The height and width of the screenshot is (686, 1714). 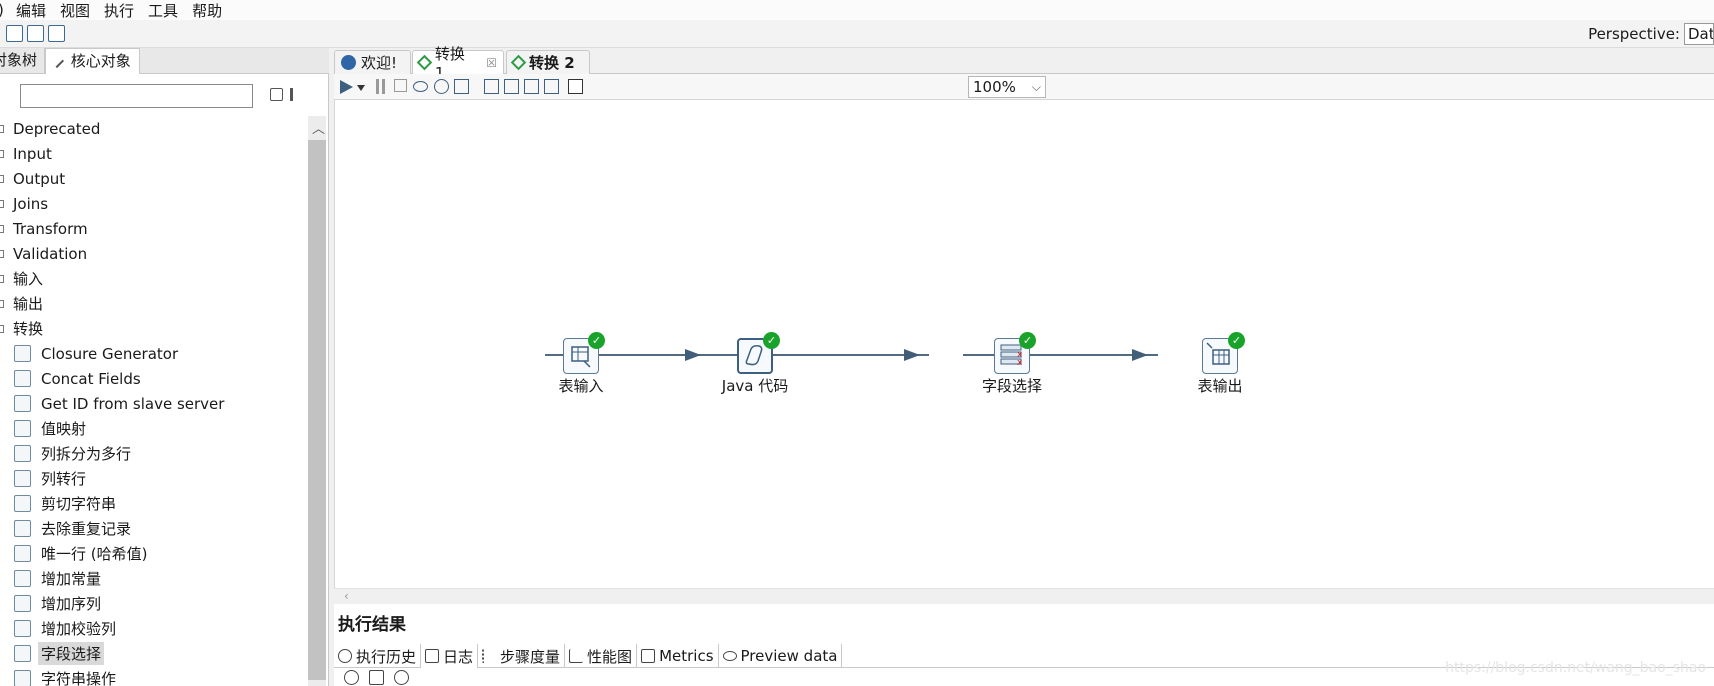 What do you see at coordinates (64, 429) in the screenshot?
I see `step-label: 值映射` at bounding box center [64, 429].